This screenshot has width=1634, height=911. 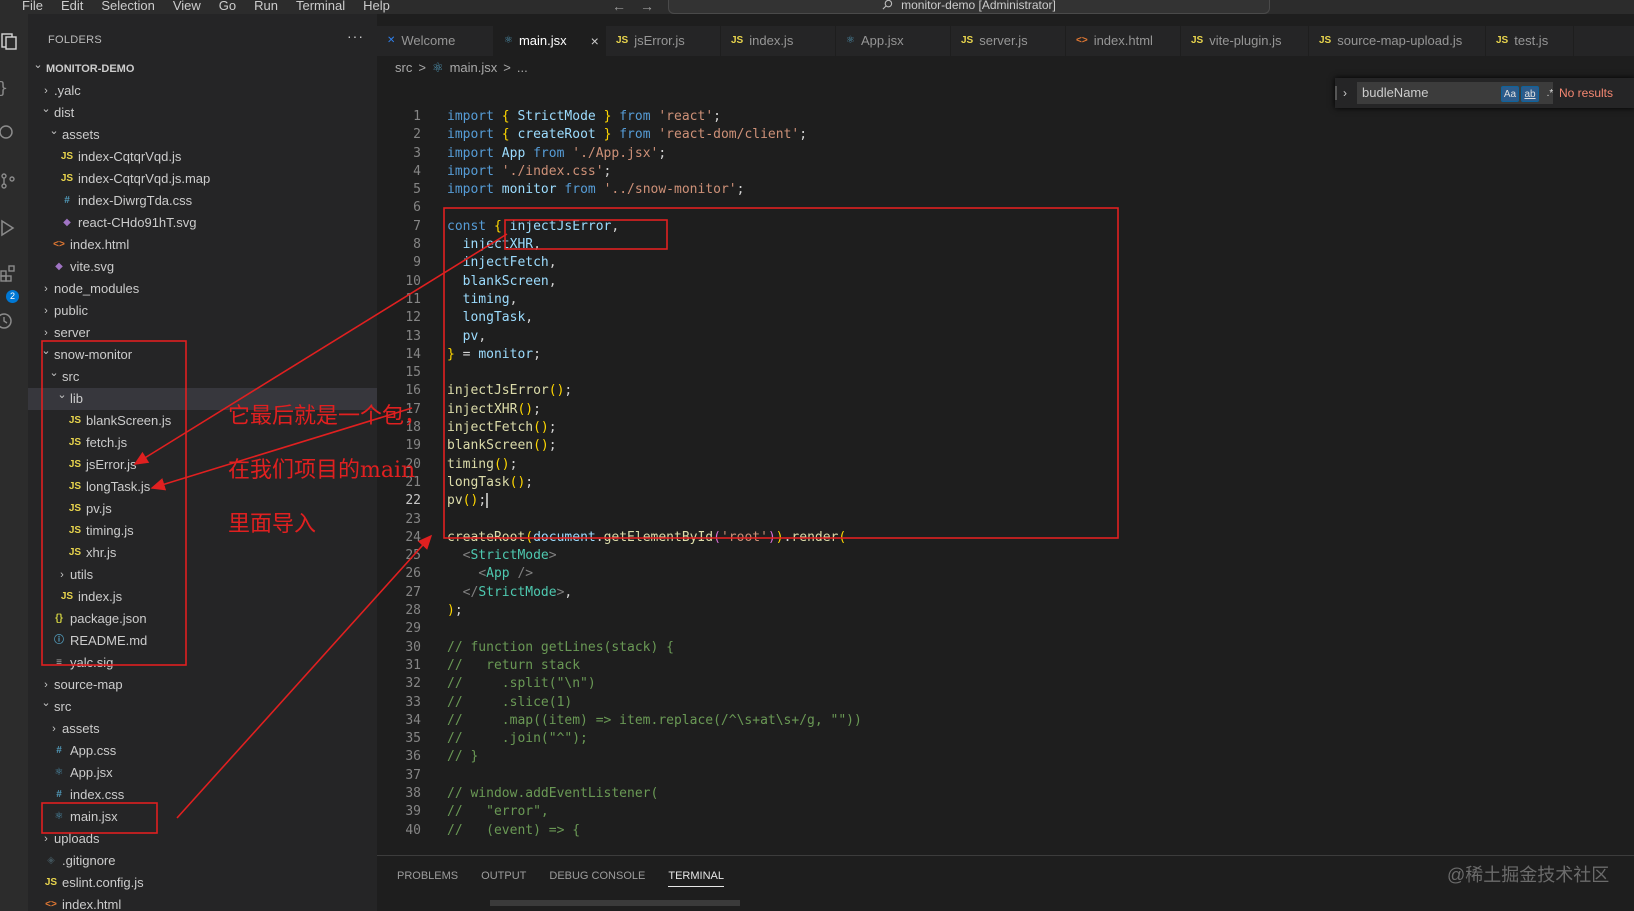 What do you see at coordinates (202, 553) in the screenshot?
I see `tree-item: JS xhr.js` at bounding box center [202, 553].